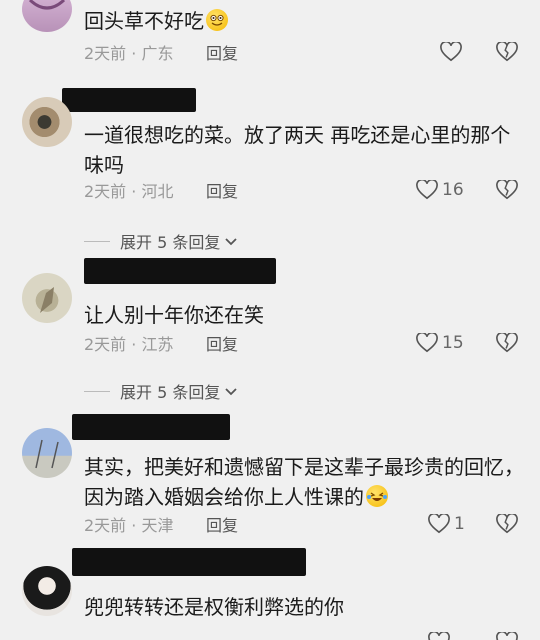 Image resolution: width=540 pixels, height=640 pixels. I want to click on grinning-emoji-icon, so click(217, 20).